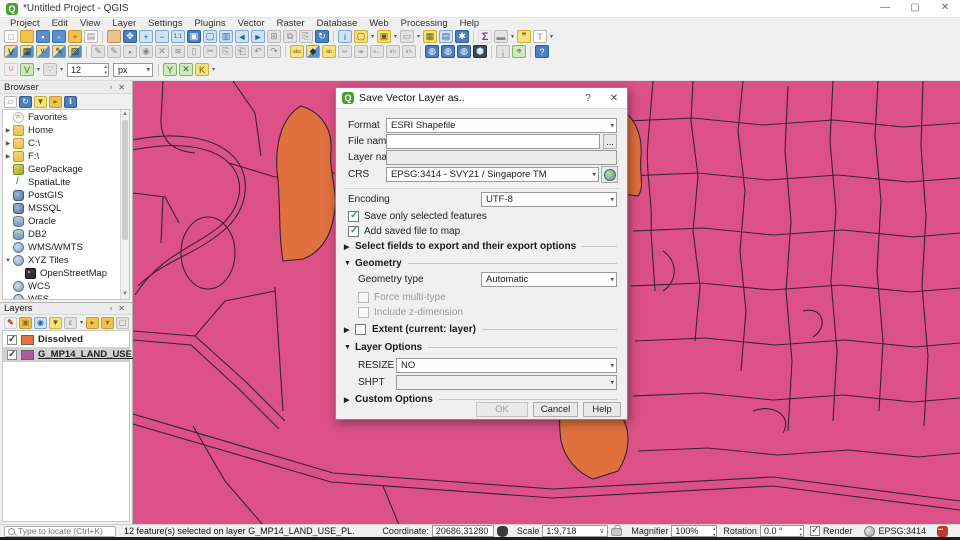  What do you see at coordinates (105, 70) in the screenshot?
I see `spinner-arrows-icon: ▴ ▾` at bounding box center [105, 70].